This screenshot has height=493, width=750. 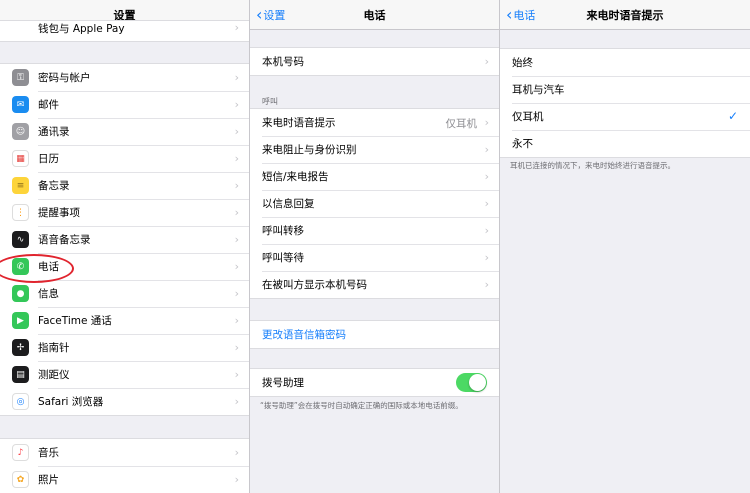 What do you see at coordinates (625, 89) in the screenshot?
I see `announce-option: 耳机与汽车` at bounding box center [625, 89].